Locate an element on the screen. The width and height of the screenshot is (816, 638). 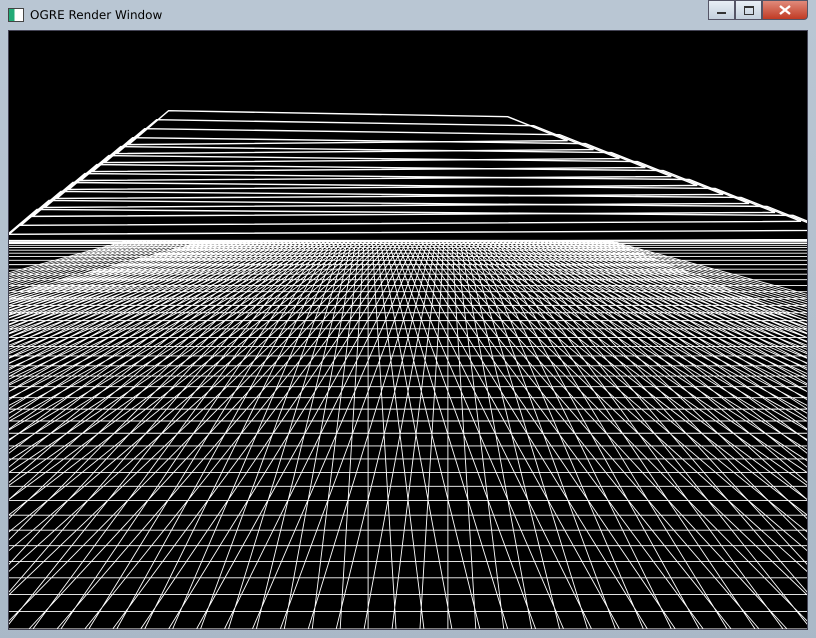
close-button is located at coordinates (785, 10).